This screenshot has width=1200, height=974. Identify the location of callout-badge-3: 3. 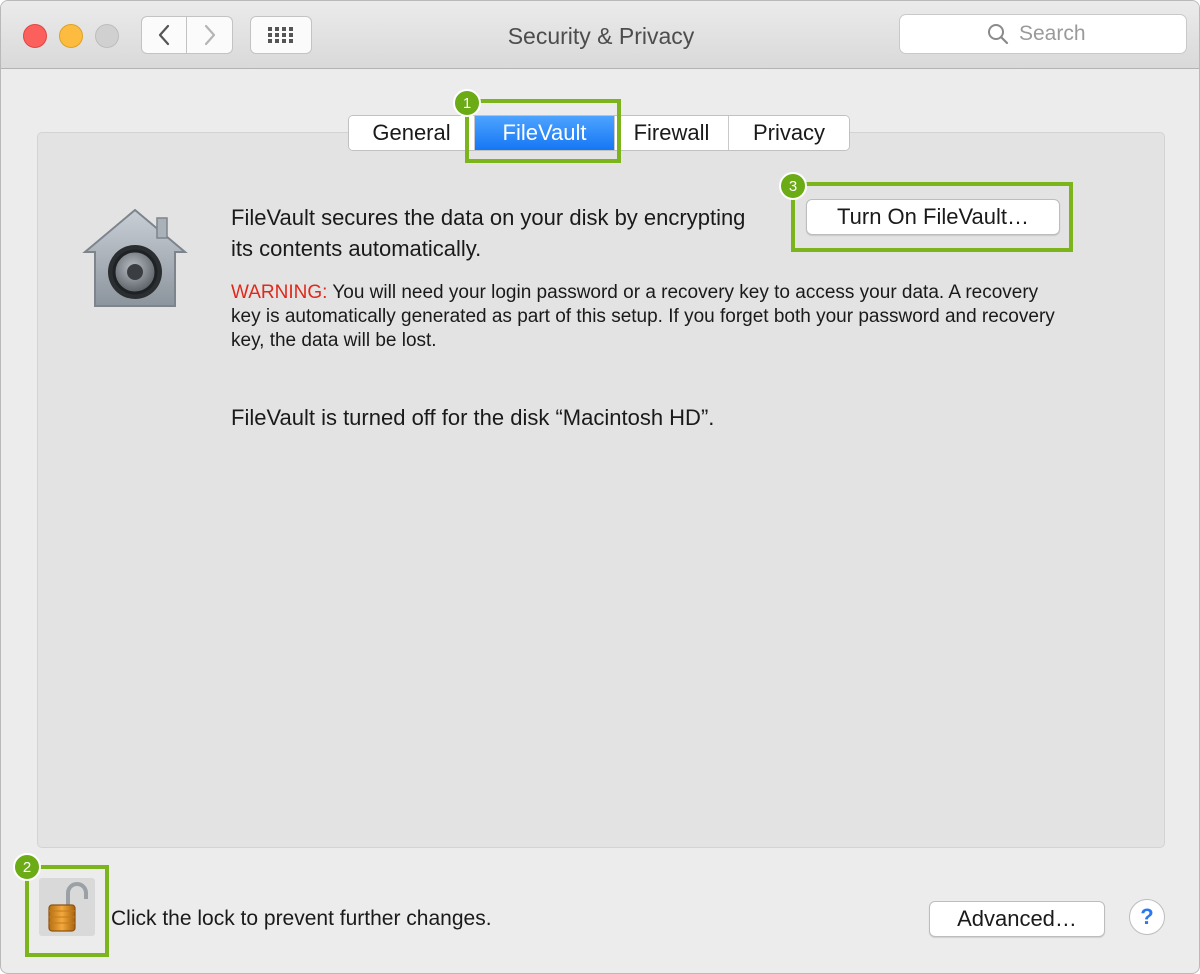
(793, 186).